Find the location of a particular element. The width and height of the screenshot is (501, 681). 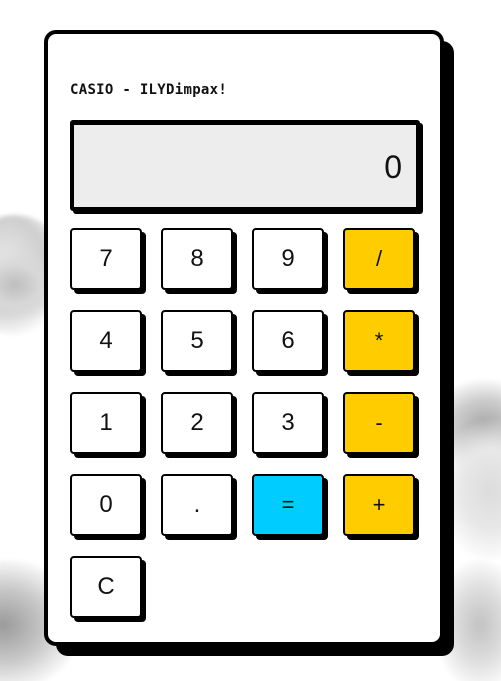

brand-label: CASIO - ILYDimpax! is located at coordinates (149, 90).